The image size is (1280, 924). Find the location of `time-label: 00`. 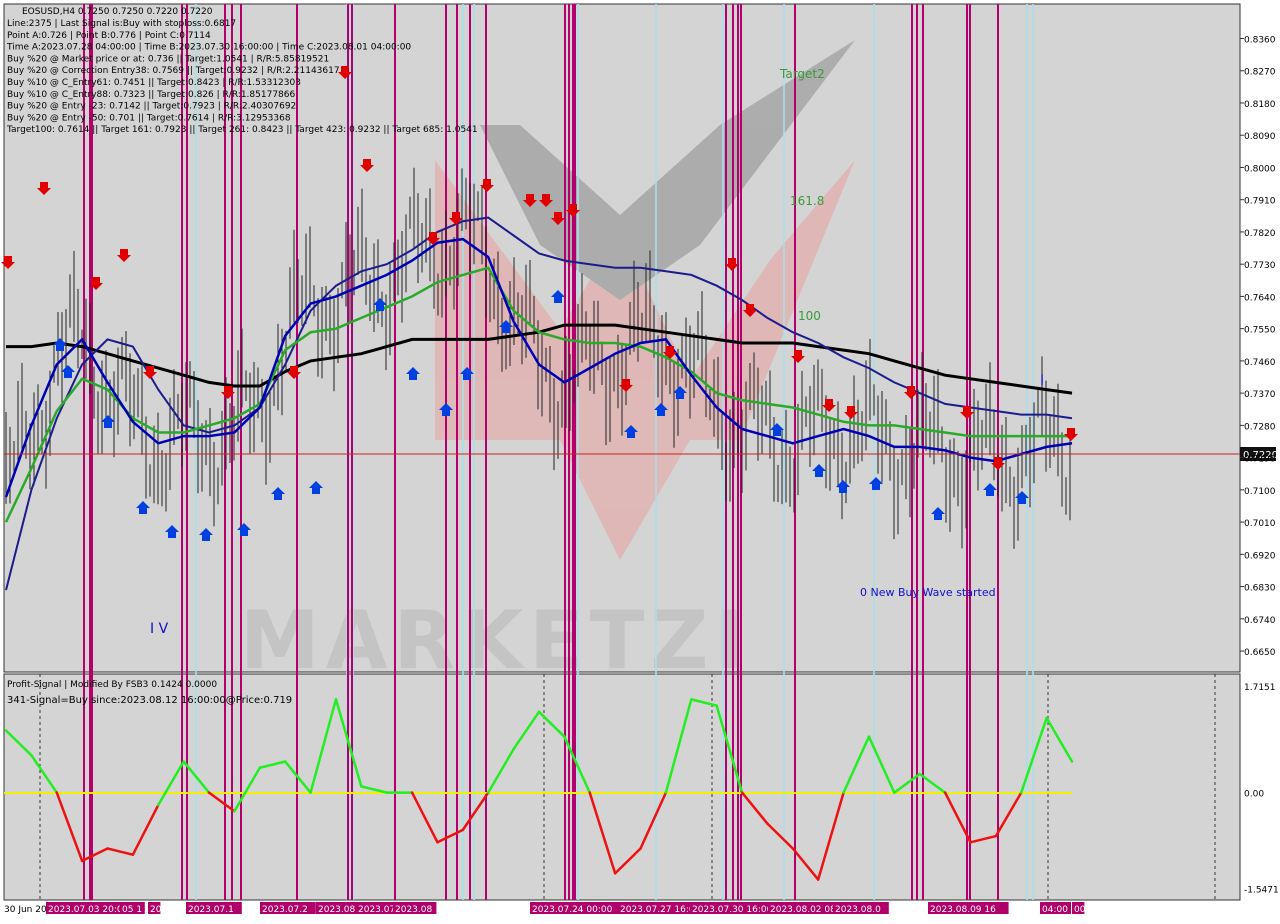

time-label: 00 is located at coordinates (1080, 910).